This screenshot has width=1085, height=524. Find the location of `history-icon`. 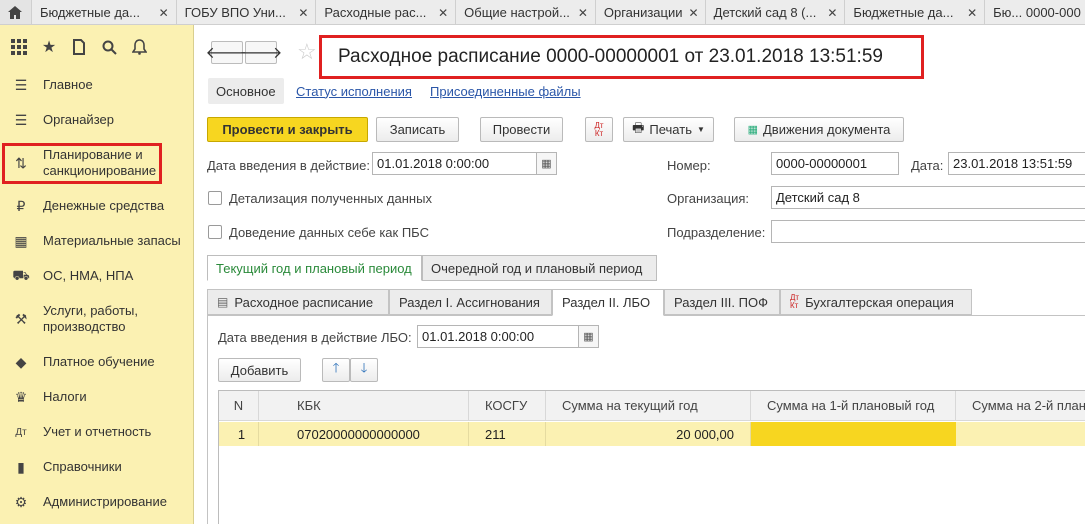

history-icon is located at coordinates (79, 47).